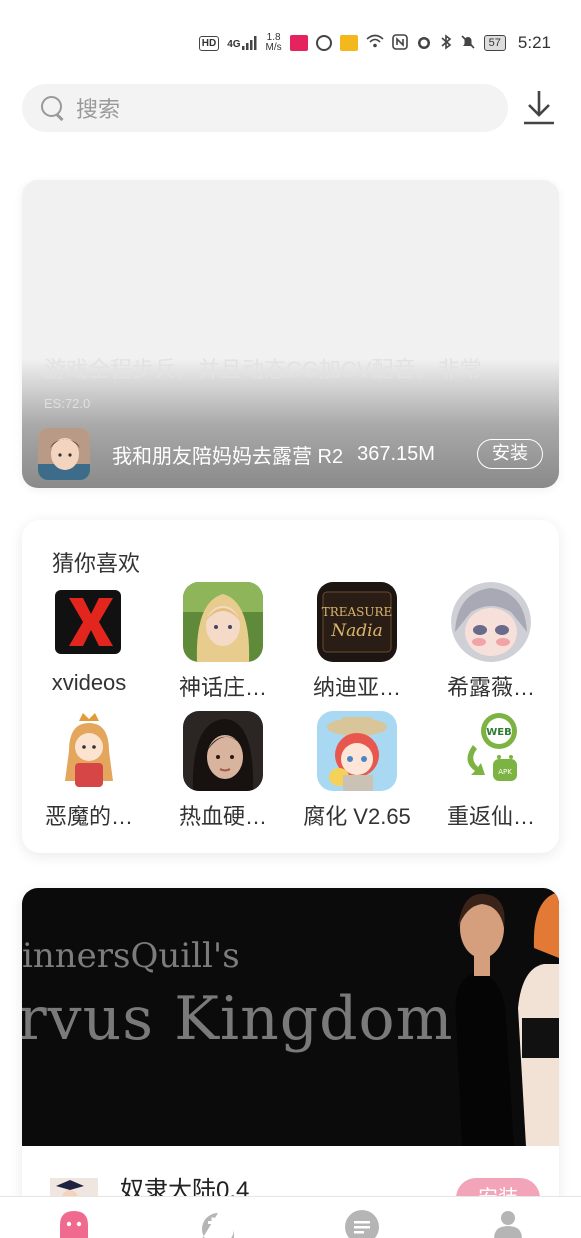 Image resolution: width=581 pixels, height=1238 pixels. I want to click on mute-bell-icon, so click(468, 43).